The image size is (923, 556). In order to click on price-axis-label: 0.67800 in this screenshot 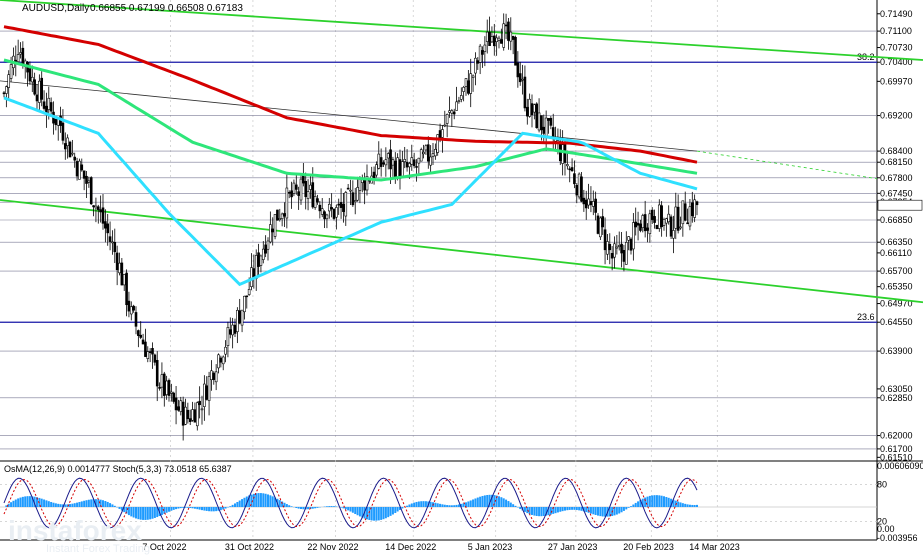, I will do `click(896, 178)`.